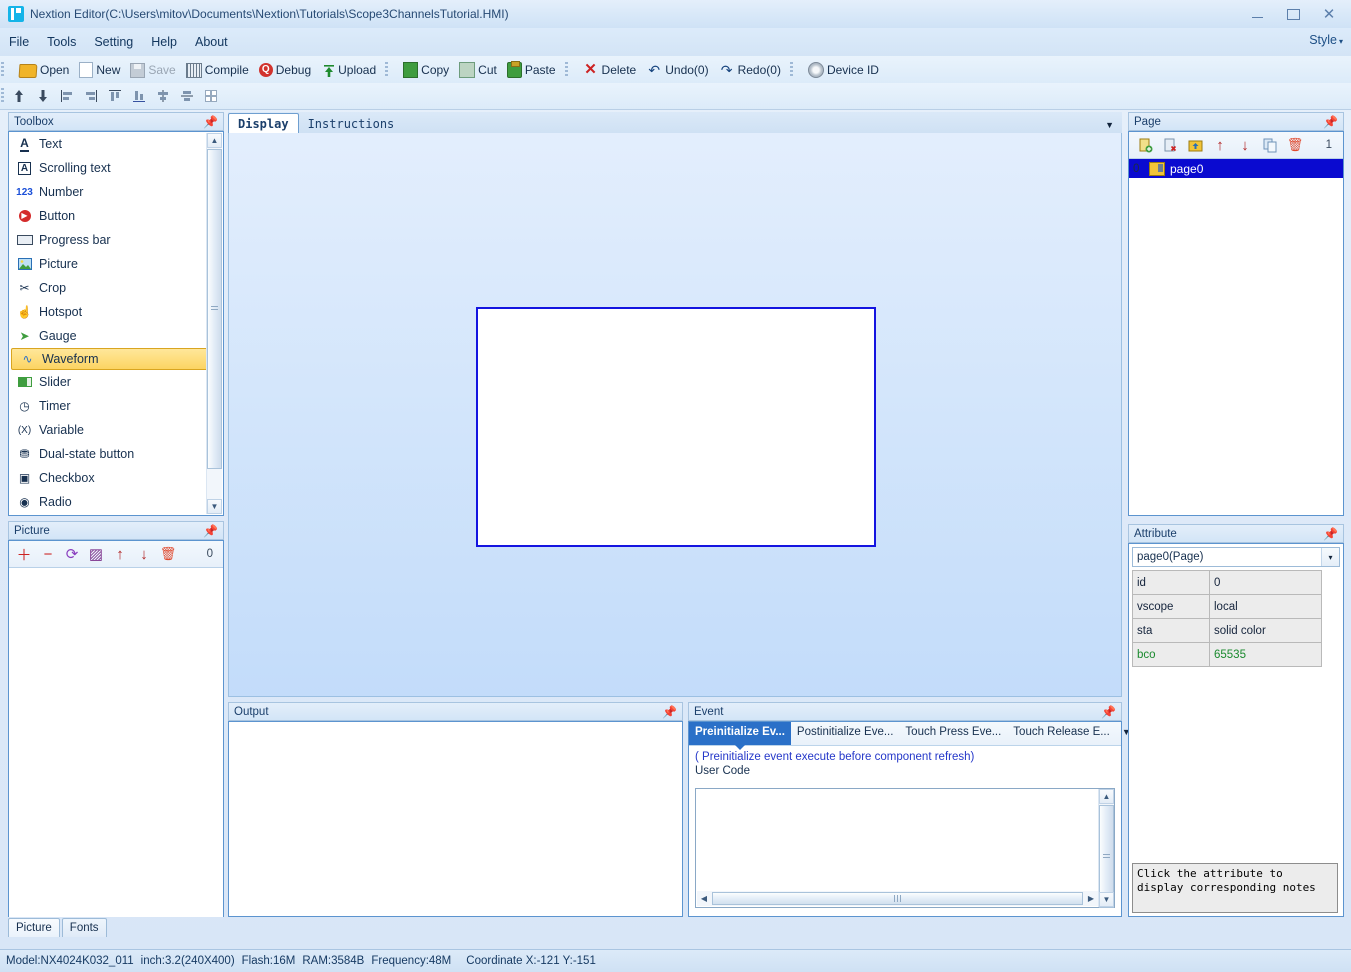 This screenshot has height=972, width=1351. Describe the element at coordinates (676, 427) in the screenshot. I see `device-screen-canvas` at that location.